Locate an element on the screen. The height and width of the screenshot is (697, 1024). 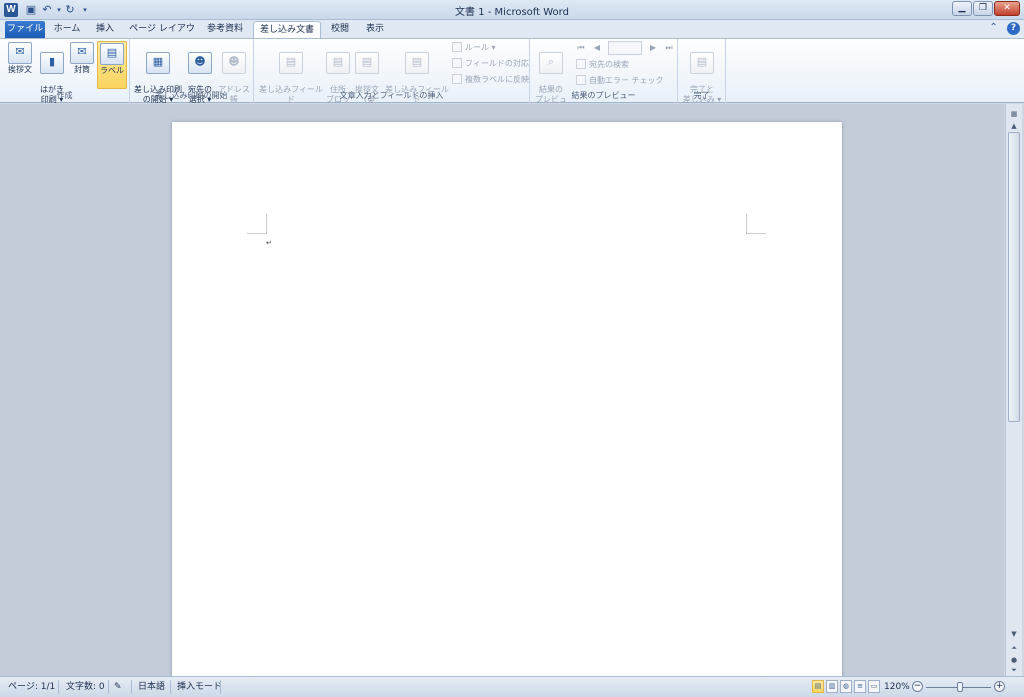
zoom-out-icon: − is located at coordinates (917, 686).